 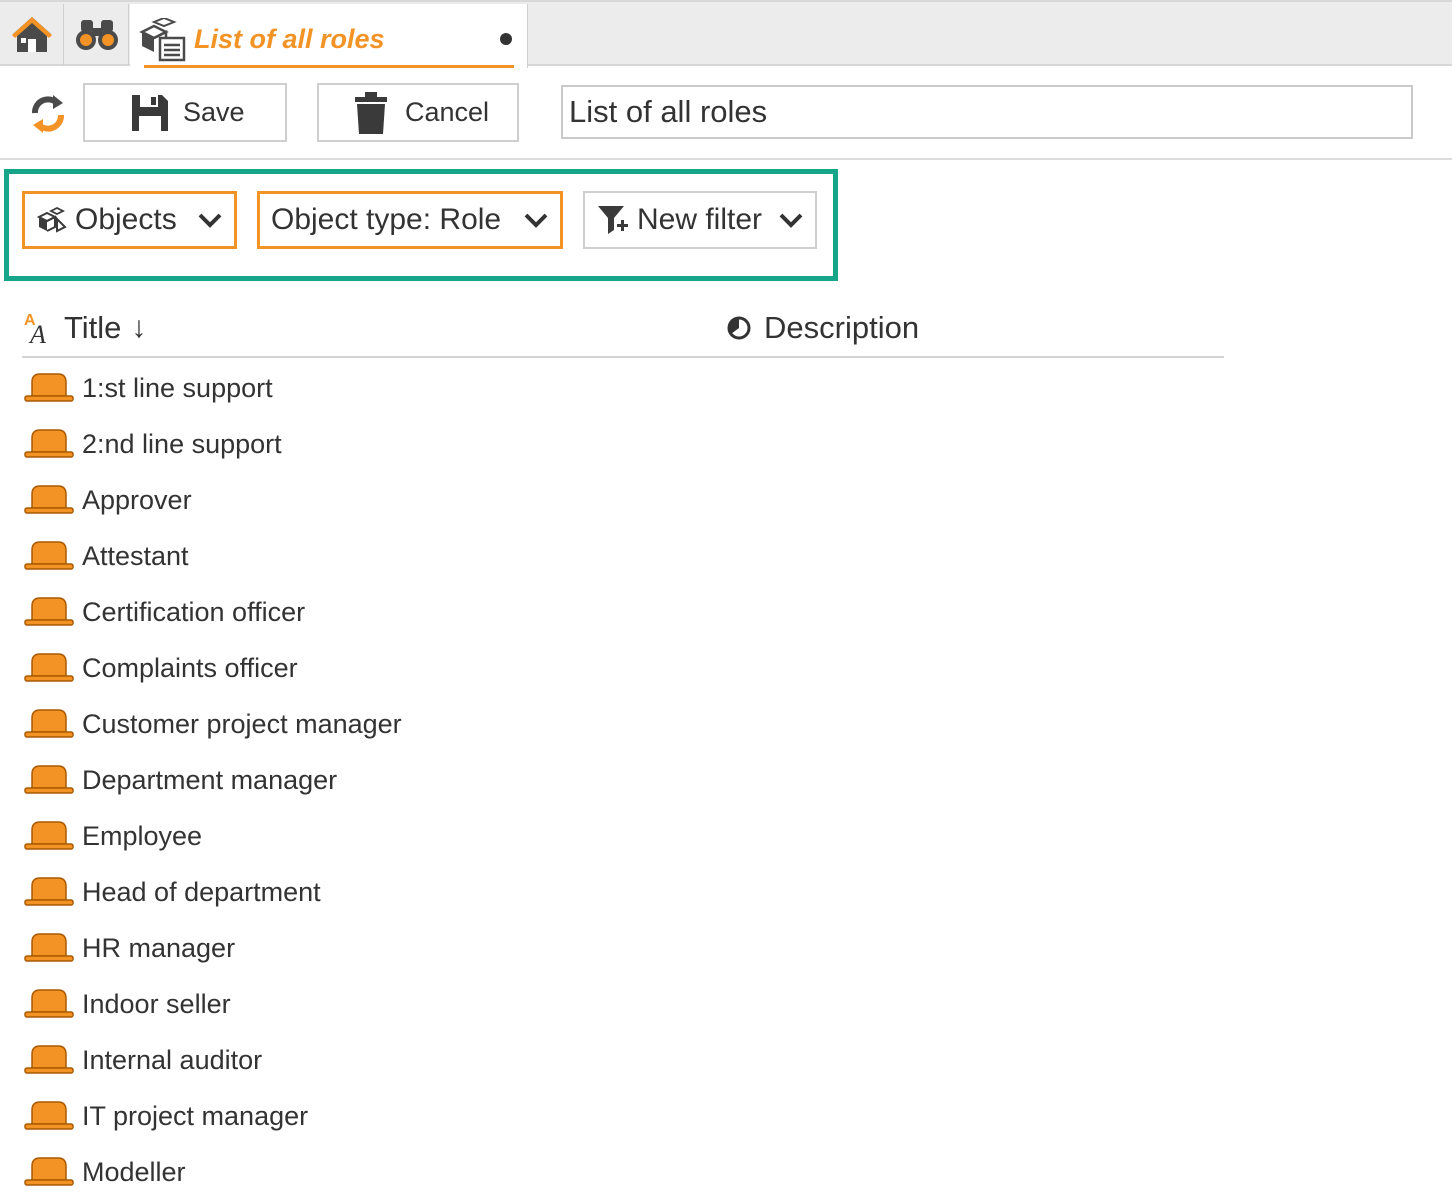 I want to click on refresh-icon, so click(x=48, y=114).